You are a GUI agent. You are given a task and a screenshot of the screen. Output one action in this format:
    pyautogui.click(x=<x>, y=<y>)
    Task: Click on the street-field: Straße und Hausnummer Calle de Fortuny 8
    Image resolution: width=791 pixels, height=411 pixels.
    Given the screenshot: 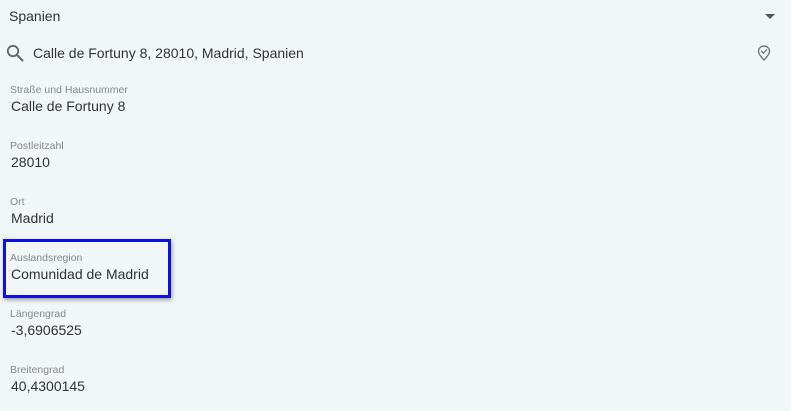 What is the action you would take?
    pyautogui.click(x=200, y=104)
    